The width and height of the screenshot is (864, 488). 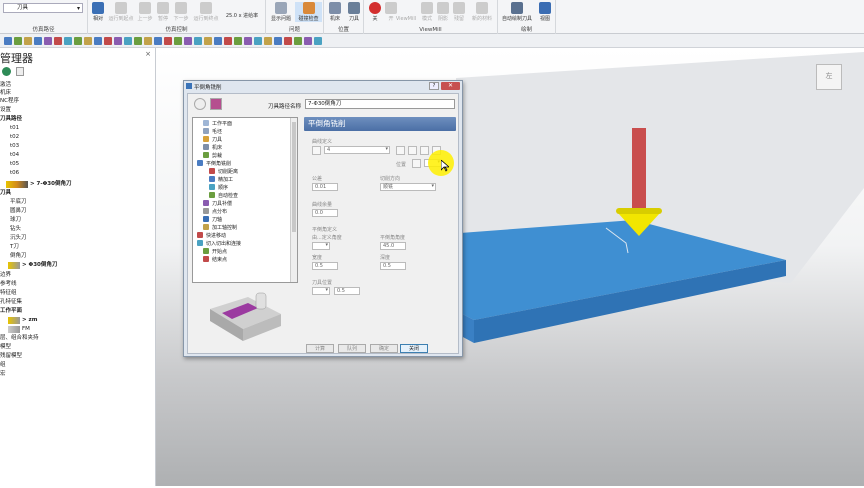 What do you see at coordinates (18, 256) in the screenshot?
I see `tree-item: 倒角刀` at bounding box center [18, 256].